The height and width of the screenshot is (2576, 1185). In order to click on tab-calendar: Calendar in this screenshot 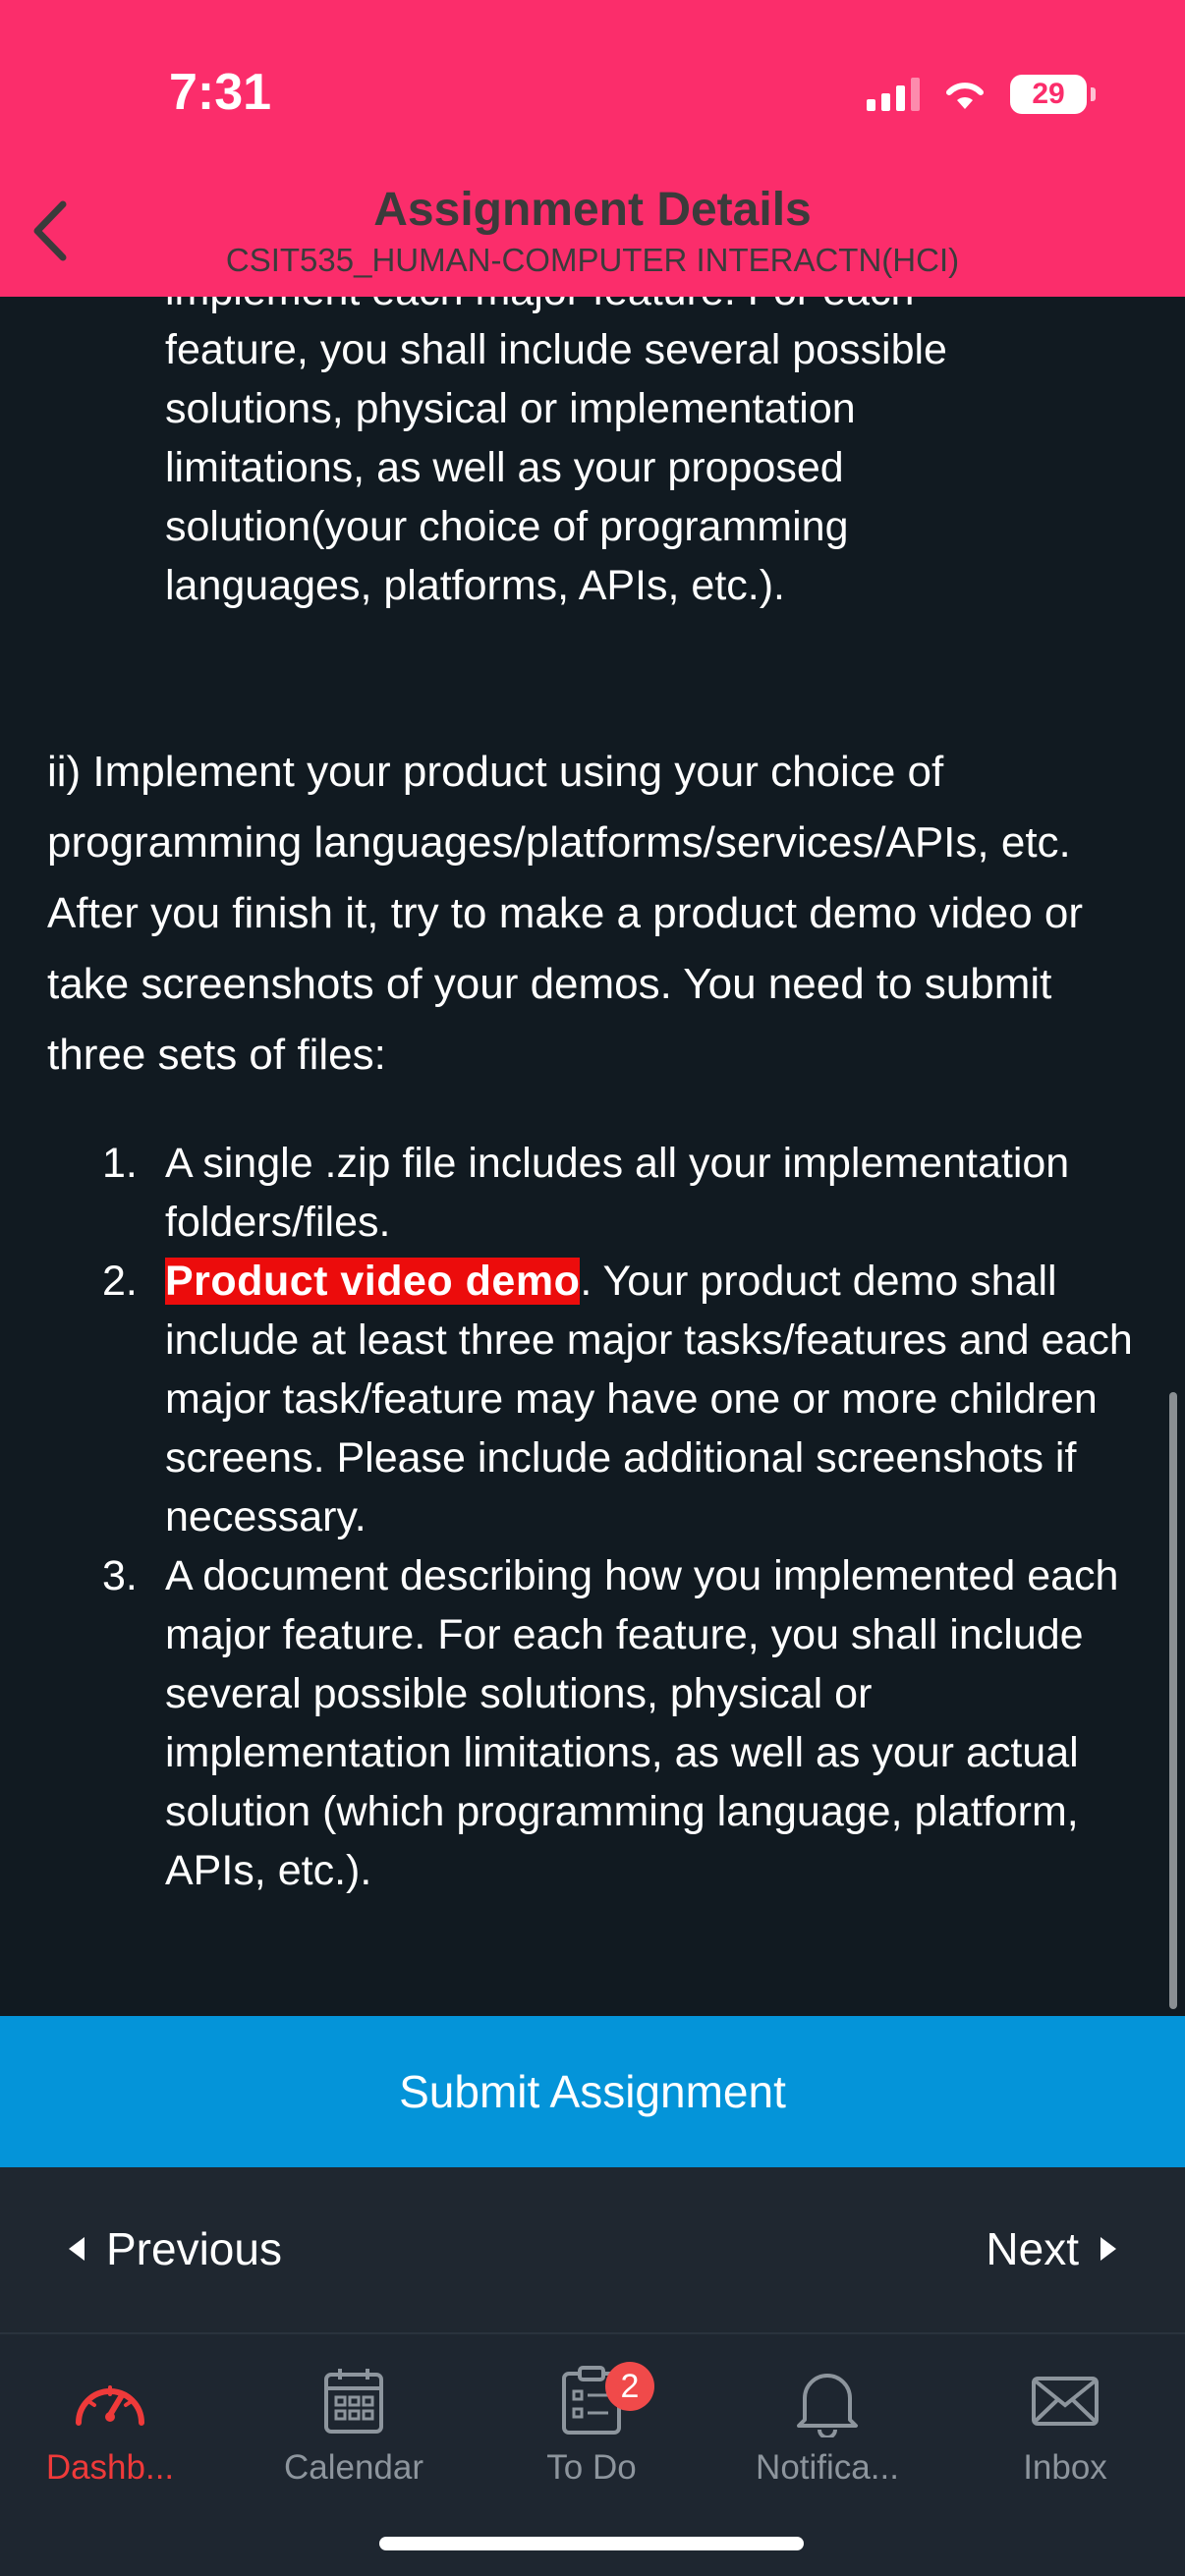, I will do `click(354, 2421)`.